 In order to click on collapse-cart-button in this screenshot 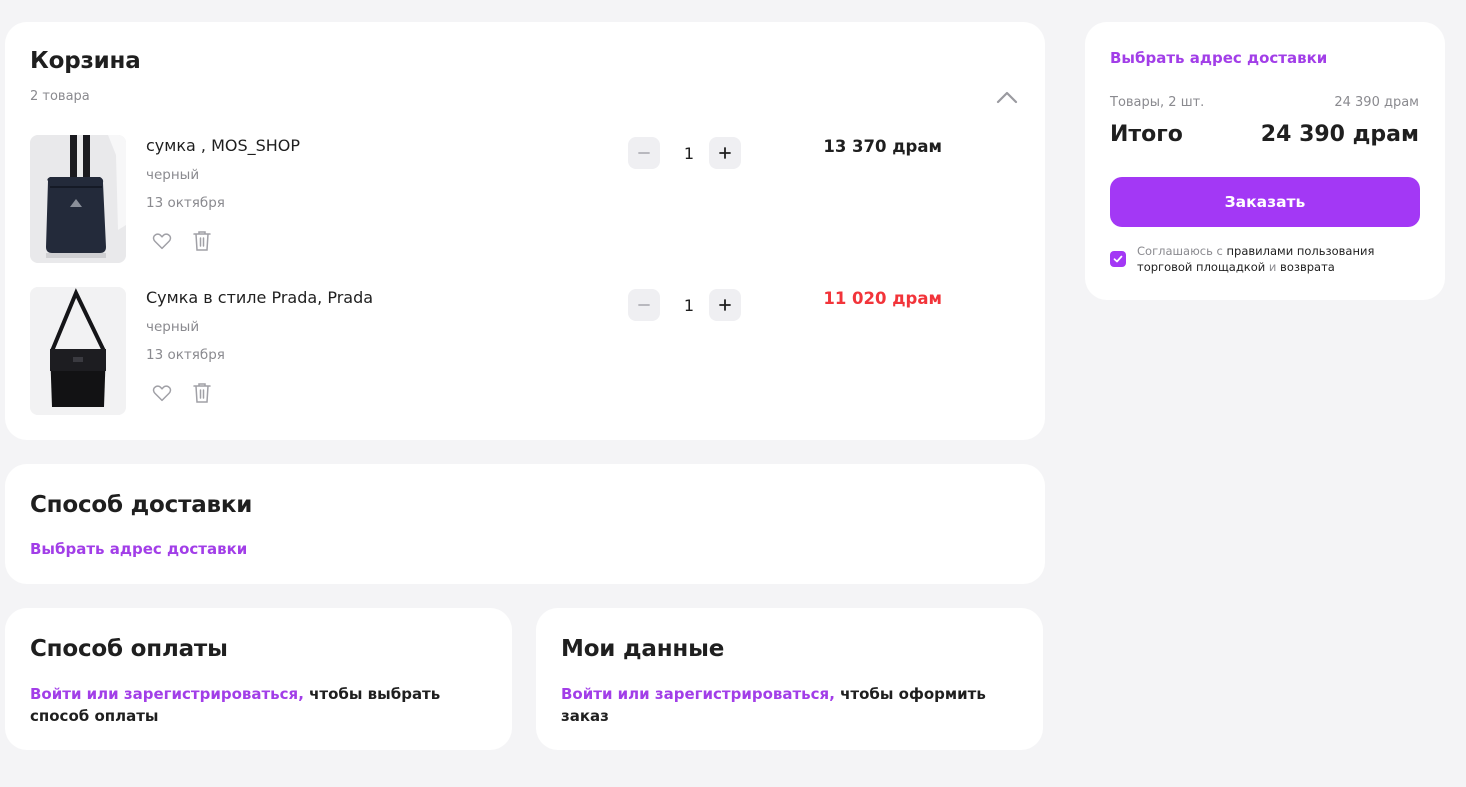, I will do `click(1007, 97)`.